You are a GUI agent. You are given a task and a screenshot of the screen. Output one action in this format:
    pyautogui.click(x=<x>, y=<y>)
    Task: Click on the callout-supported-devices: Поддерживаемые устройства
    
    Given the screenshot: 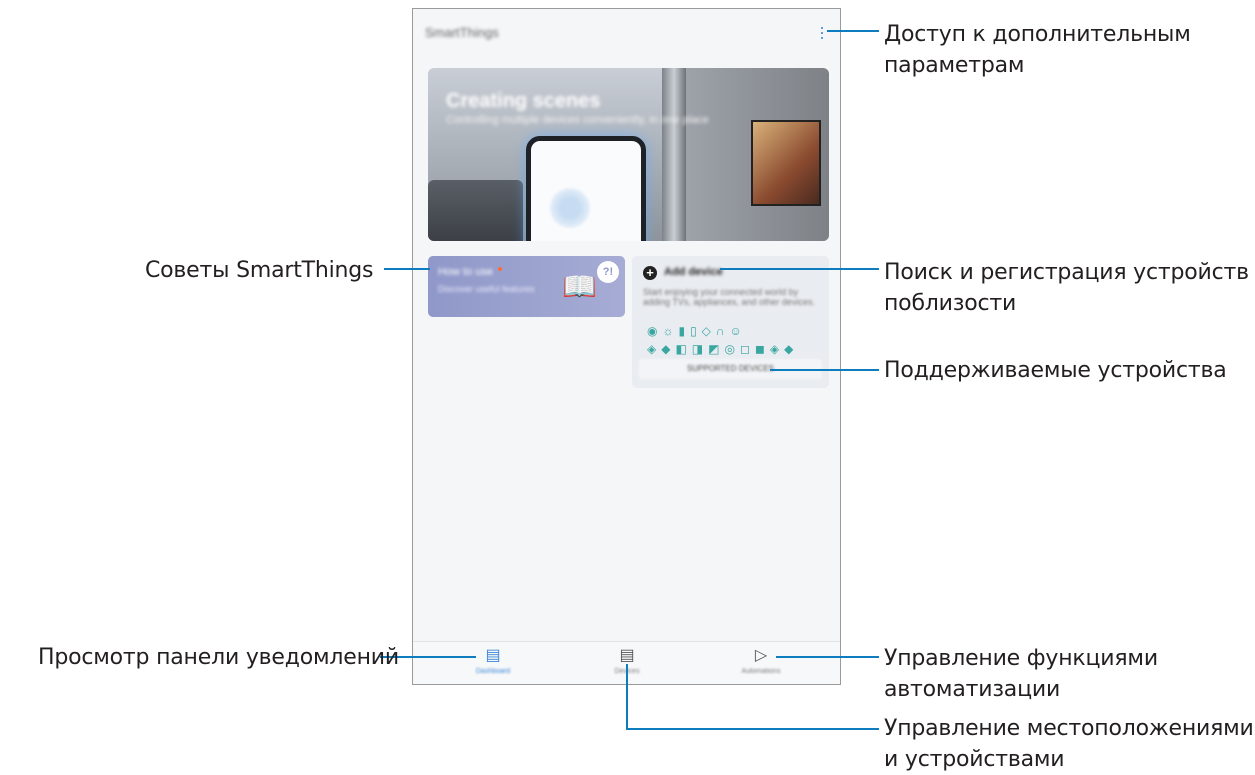 What is the action you would take?
    pyautogui.click(x=1055, y=370)
    